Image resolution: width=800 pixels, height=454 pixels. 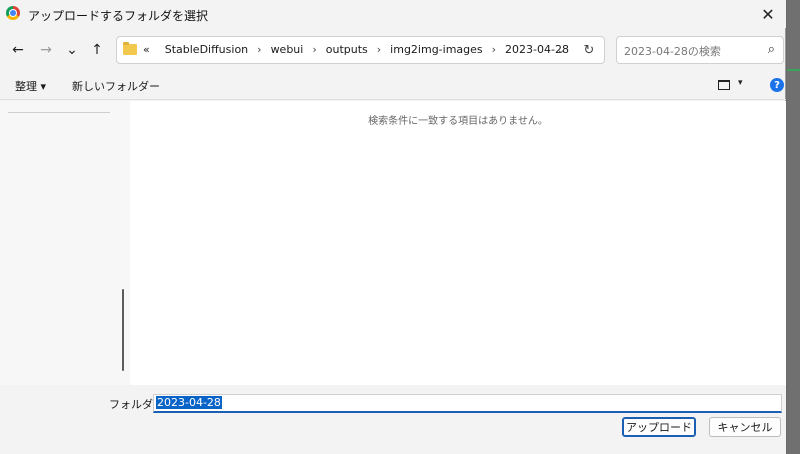 I want to click on organize-menu-button: 整理 ▾, so click(x=30, y=86).